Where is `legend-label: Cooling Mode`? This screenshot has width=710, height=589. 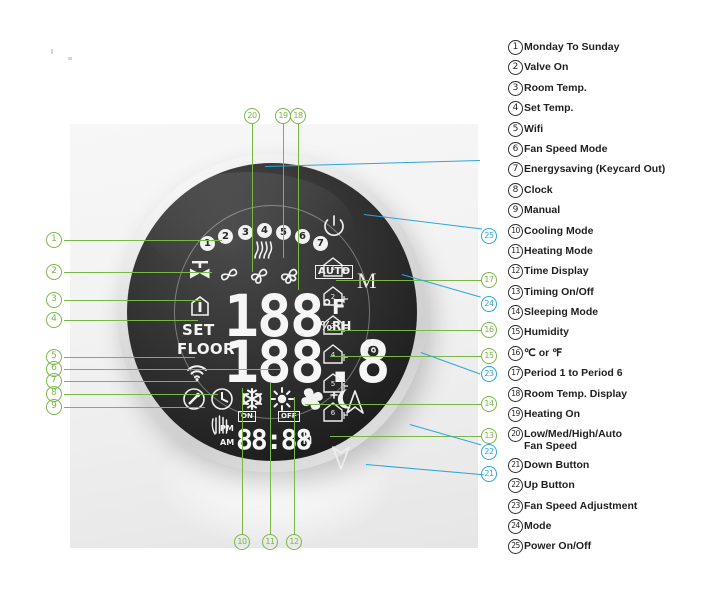
legend-label: Cooling Mode is located at coordinates (559, 230).